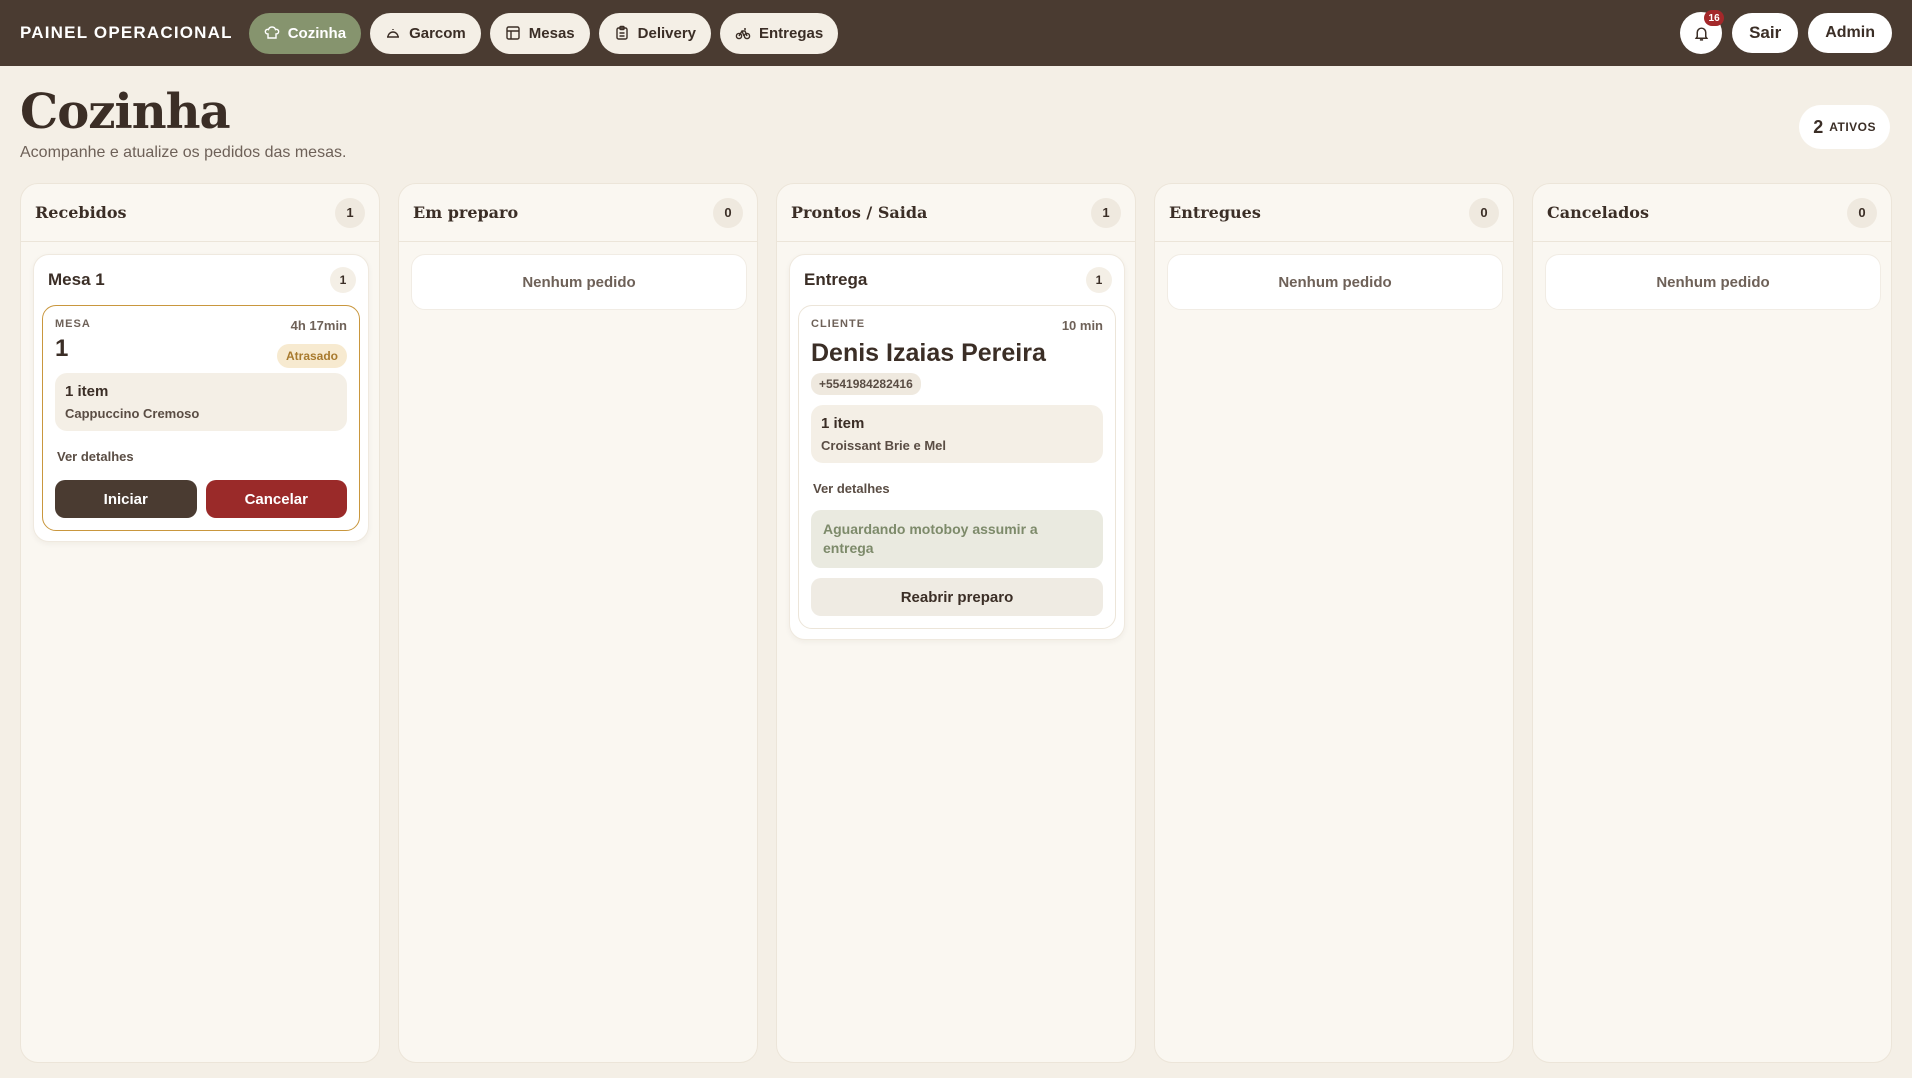 The height and width of the screenshot is (1078, 1912). Describe the element at coordinates (928, 353) in the screenshot. I see `client-name: Denis Izaias Pereira` at that location.